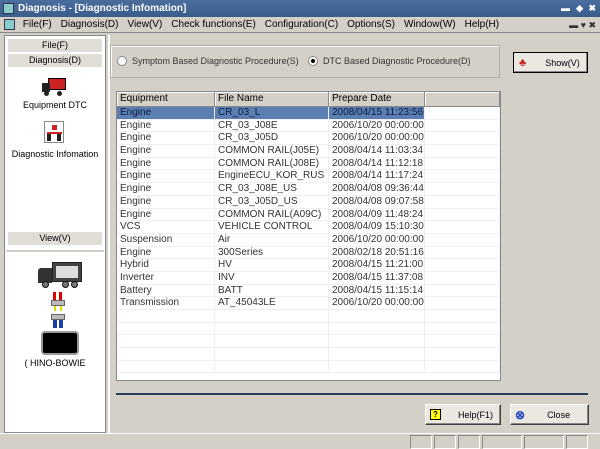 Image resolution: width=600 pixels, height=449 pixels. Describe the element at coordinates (144, 24) in the screenshot. I see `menu-view: View(V)` at that location.